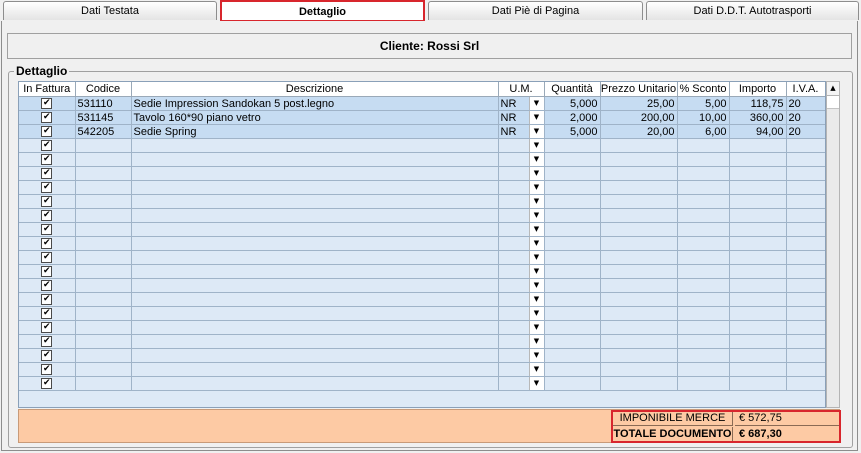  Describe the element at coordinates (315, 117) in the screenshot. I see `descrizione-cell: Tavolo 160*90 piano vetro` at that location.